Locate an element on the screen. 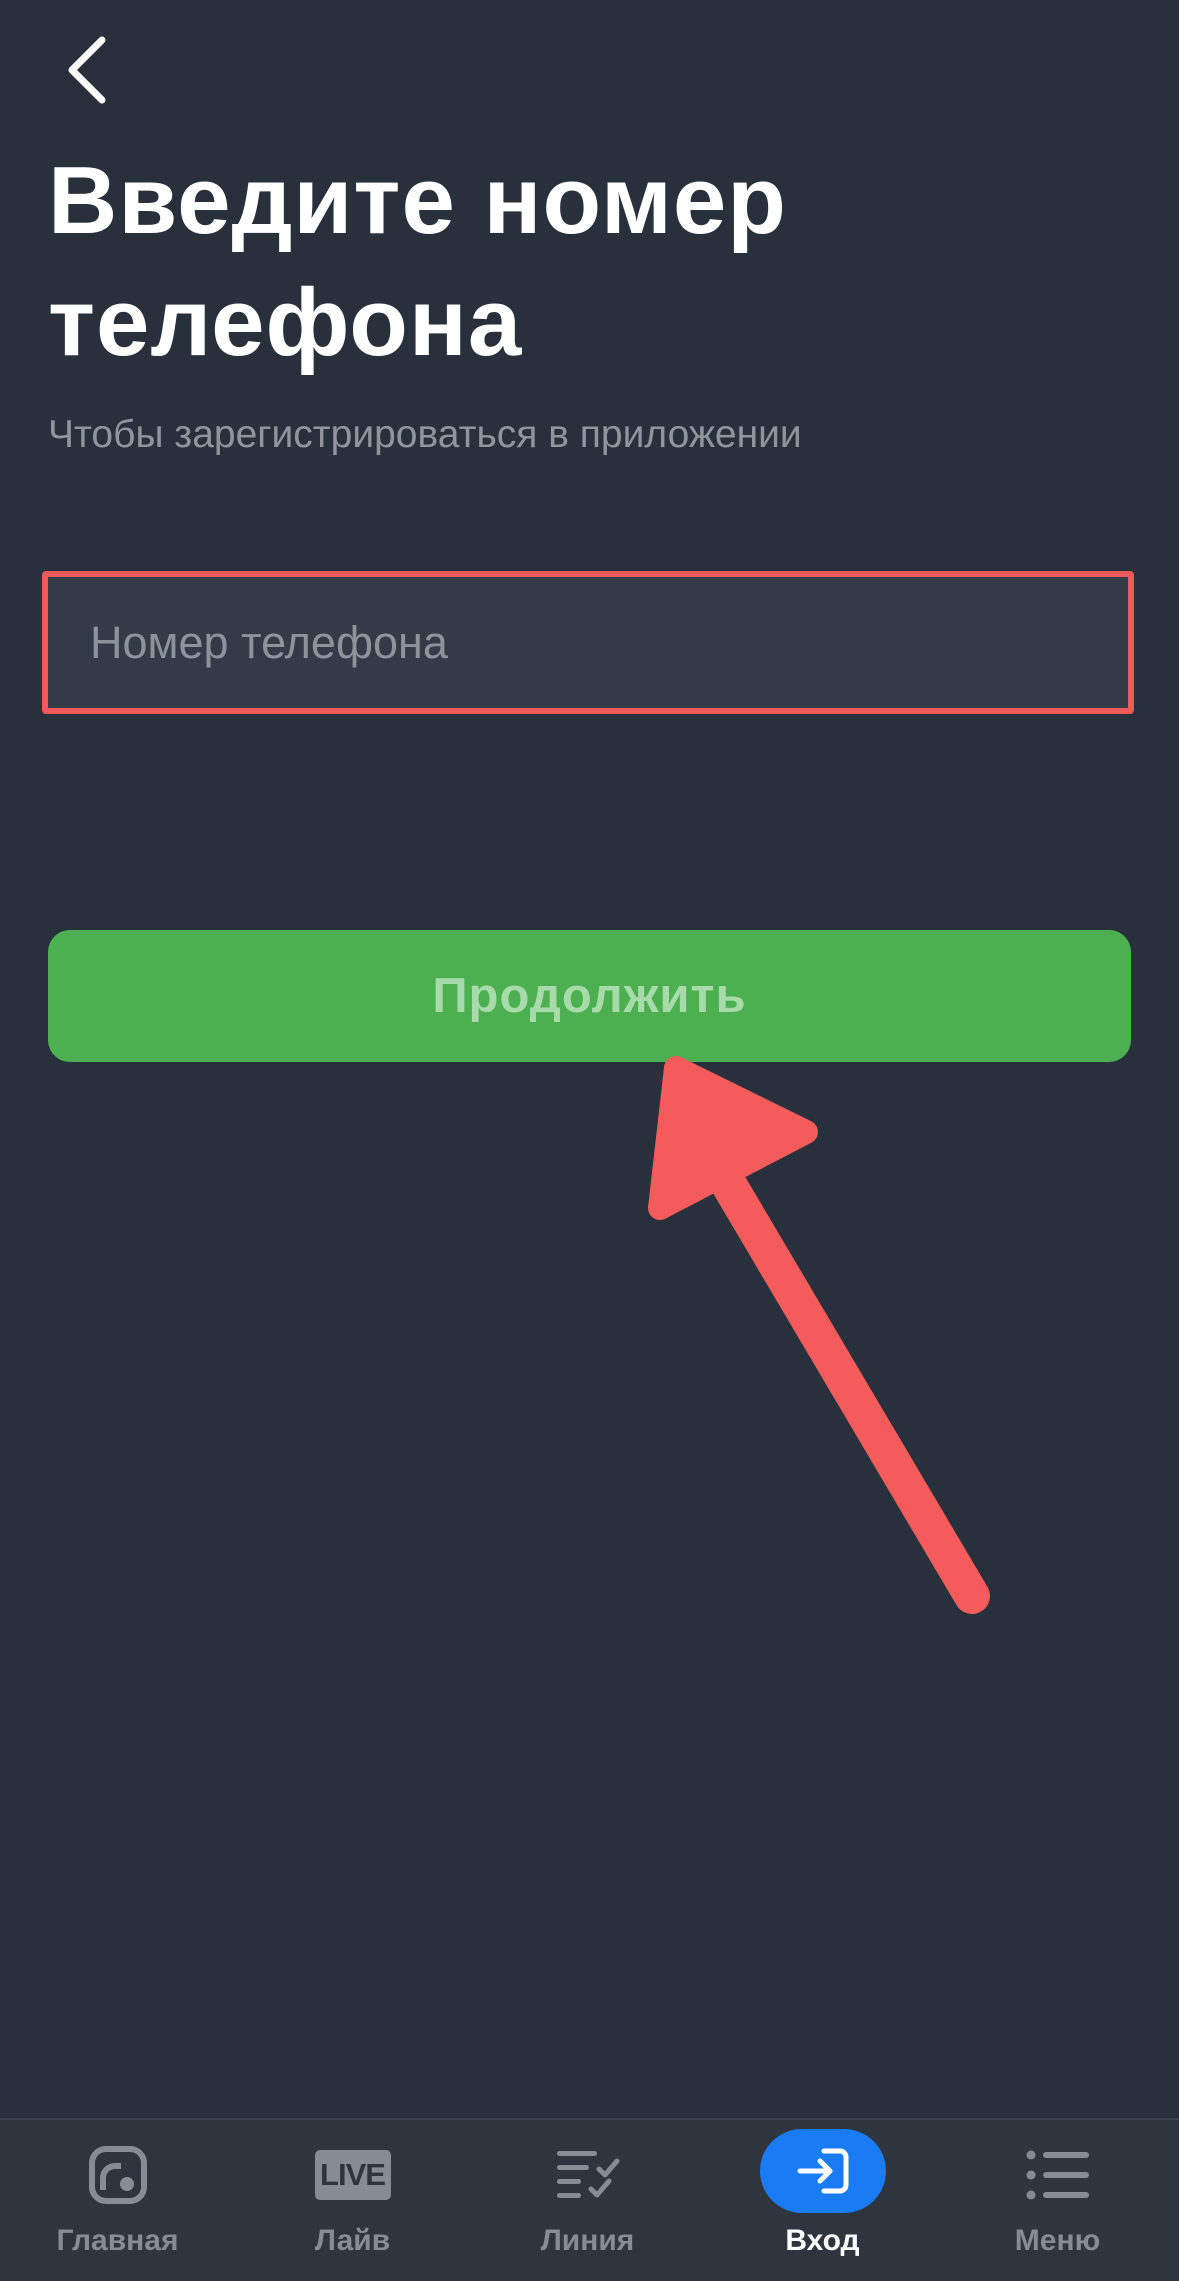 The width and height of the screenshot is (1179, 2281). back-button is located at coordinates (90, 70).